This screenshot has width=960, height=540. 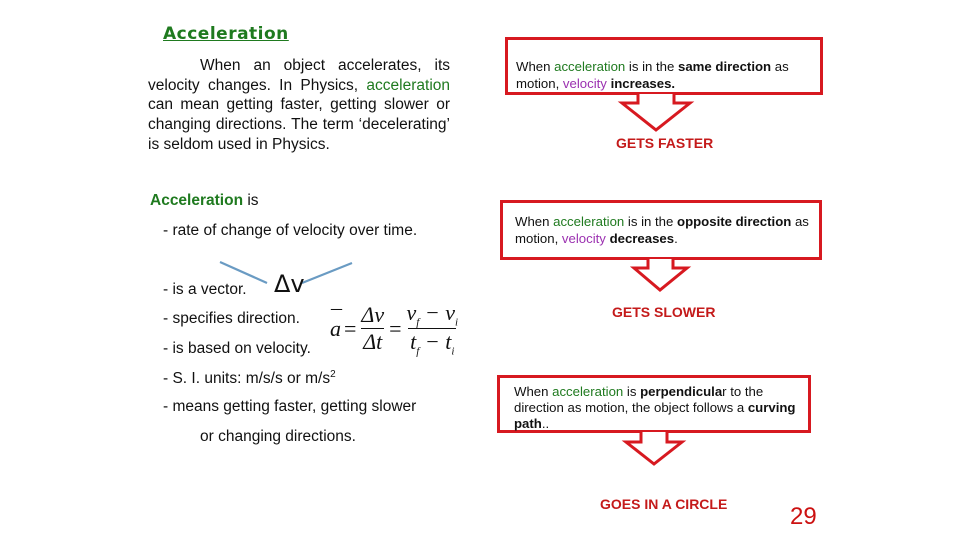 I want to click on result-goes-in-circle: GOES IN A CIRCLE, so click(x=664, y=504).